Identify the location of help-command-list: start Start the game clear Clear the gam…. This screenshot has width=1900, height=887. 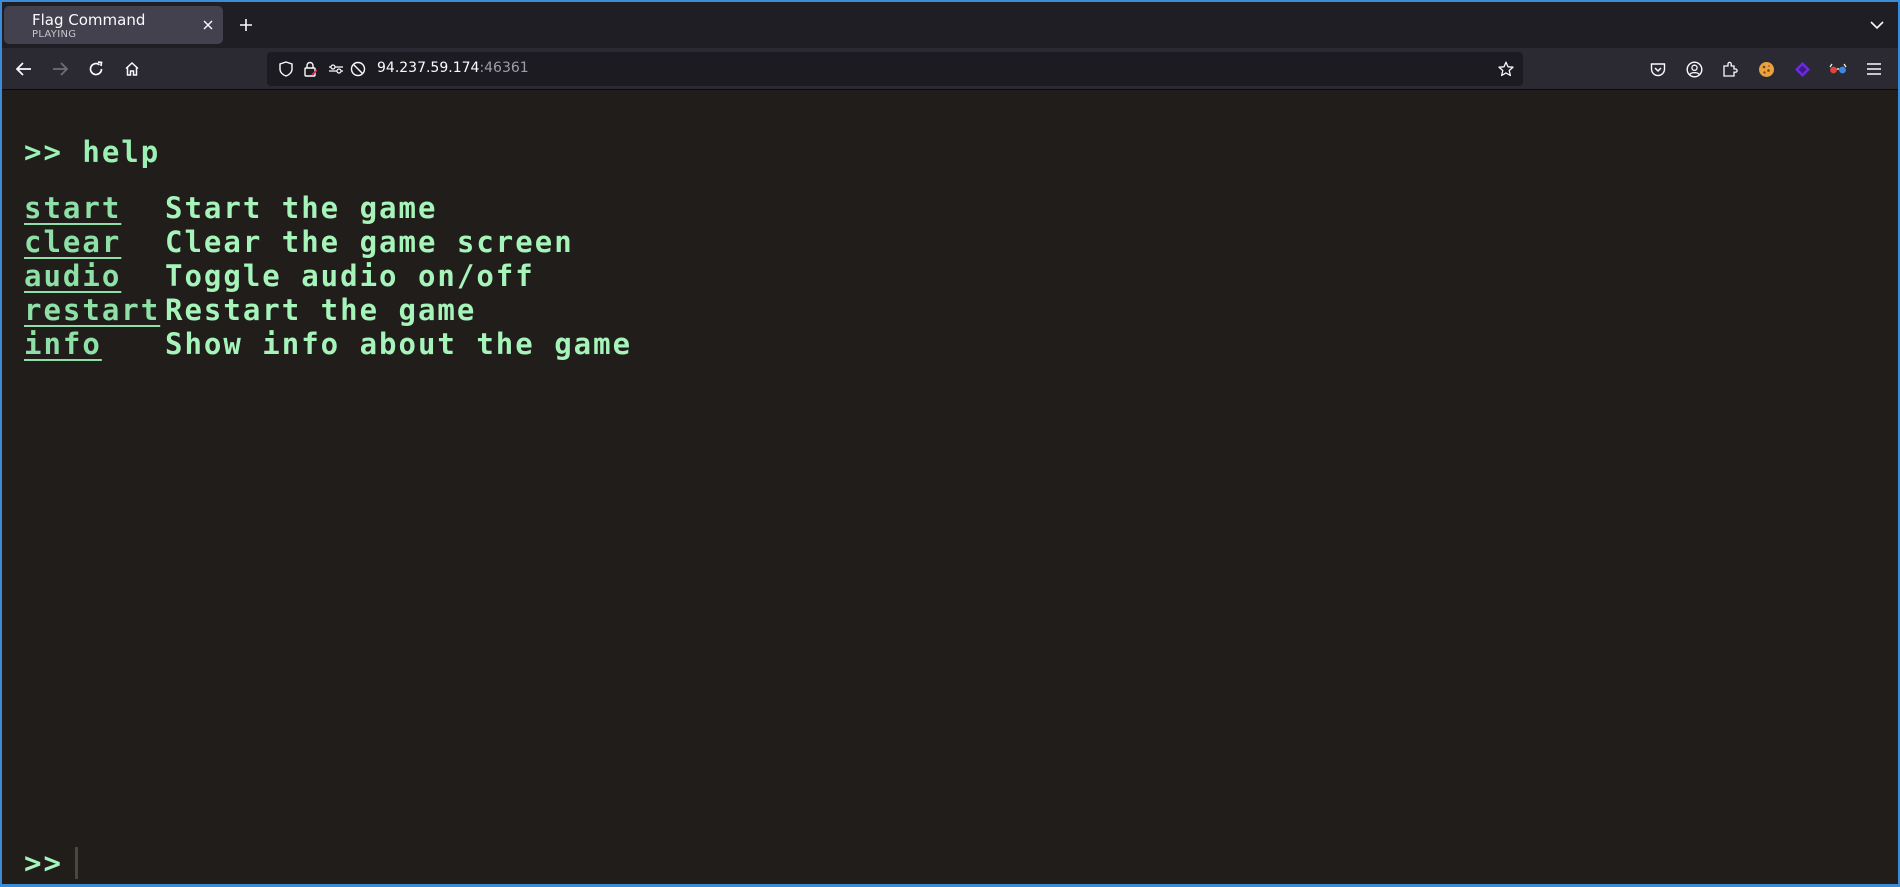
(327, 276).